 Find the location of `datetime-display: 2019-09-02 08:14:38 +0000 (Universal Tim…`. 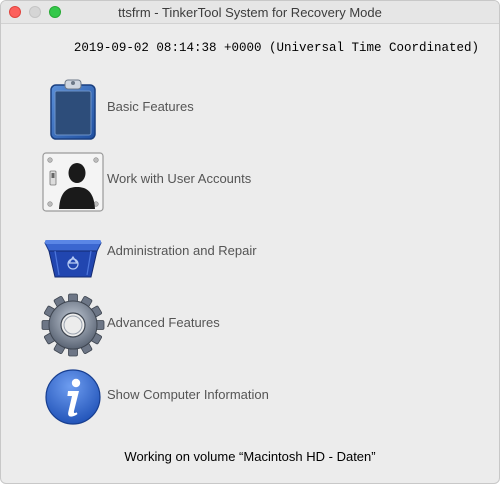

datetime-display: 2019-09-02 08:14:38 +0000 (Universal Tim… is located at coordinates (276, 48).